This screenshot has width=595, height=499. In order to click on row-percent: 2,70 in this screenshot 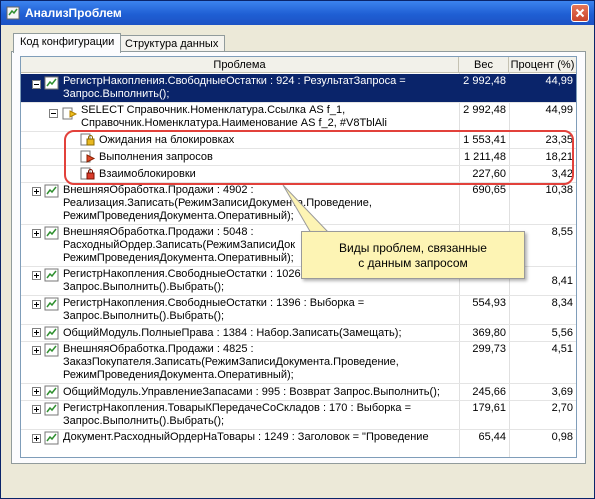, I will do `click(562, 408)`.